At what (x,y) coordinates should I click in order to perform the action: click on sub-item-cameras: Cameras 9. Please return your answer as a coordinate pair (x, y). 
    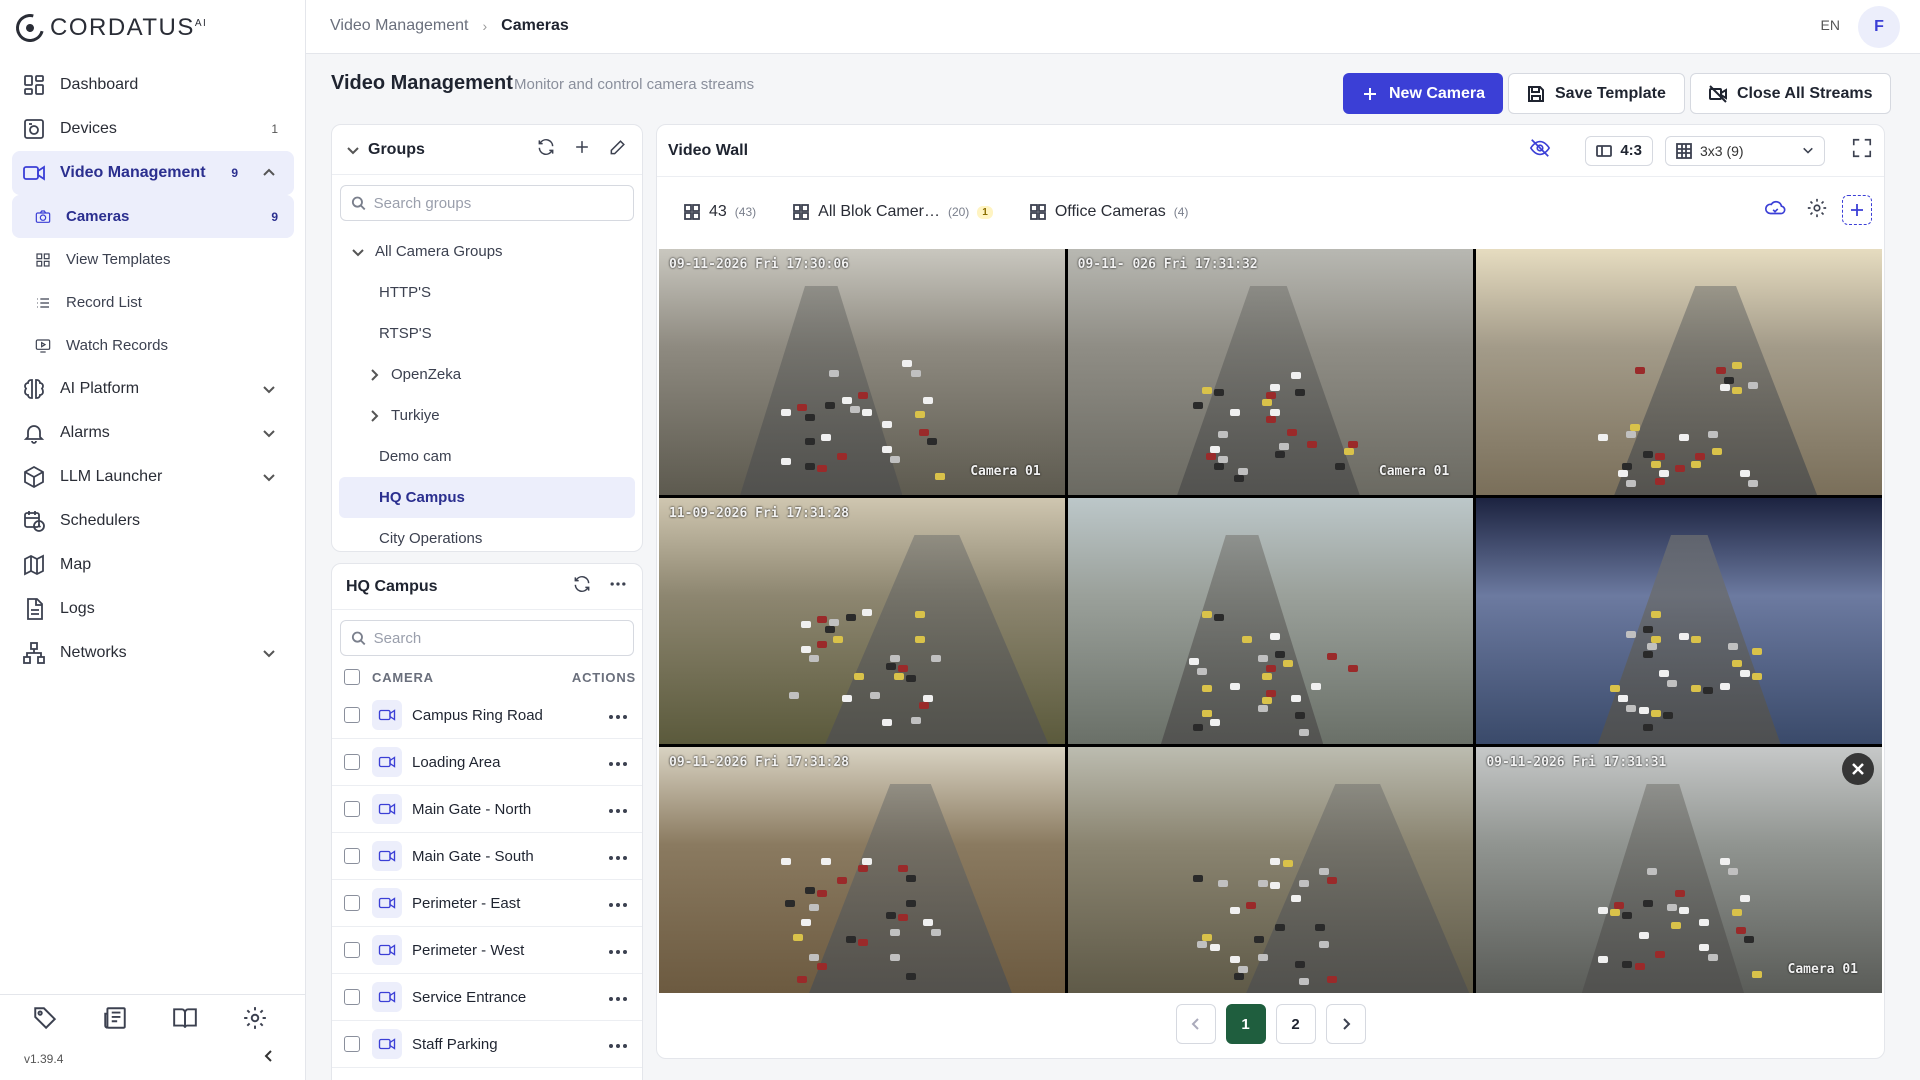
    Looking at the image, I should click on (153, 216).